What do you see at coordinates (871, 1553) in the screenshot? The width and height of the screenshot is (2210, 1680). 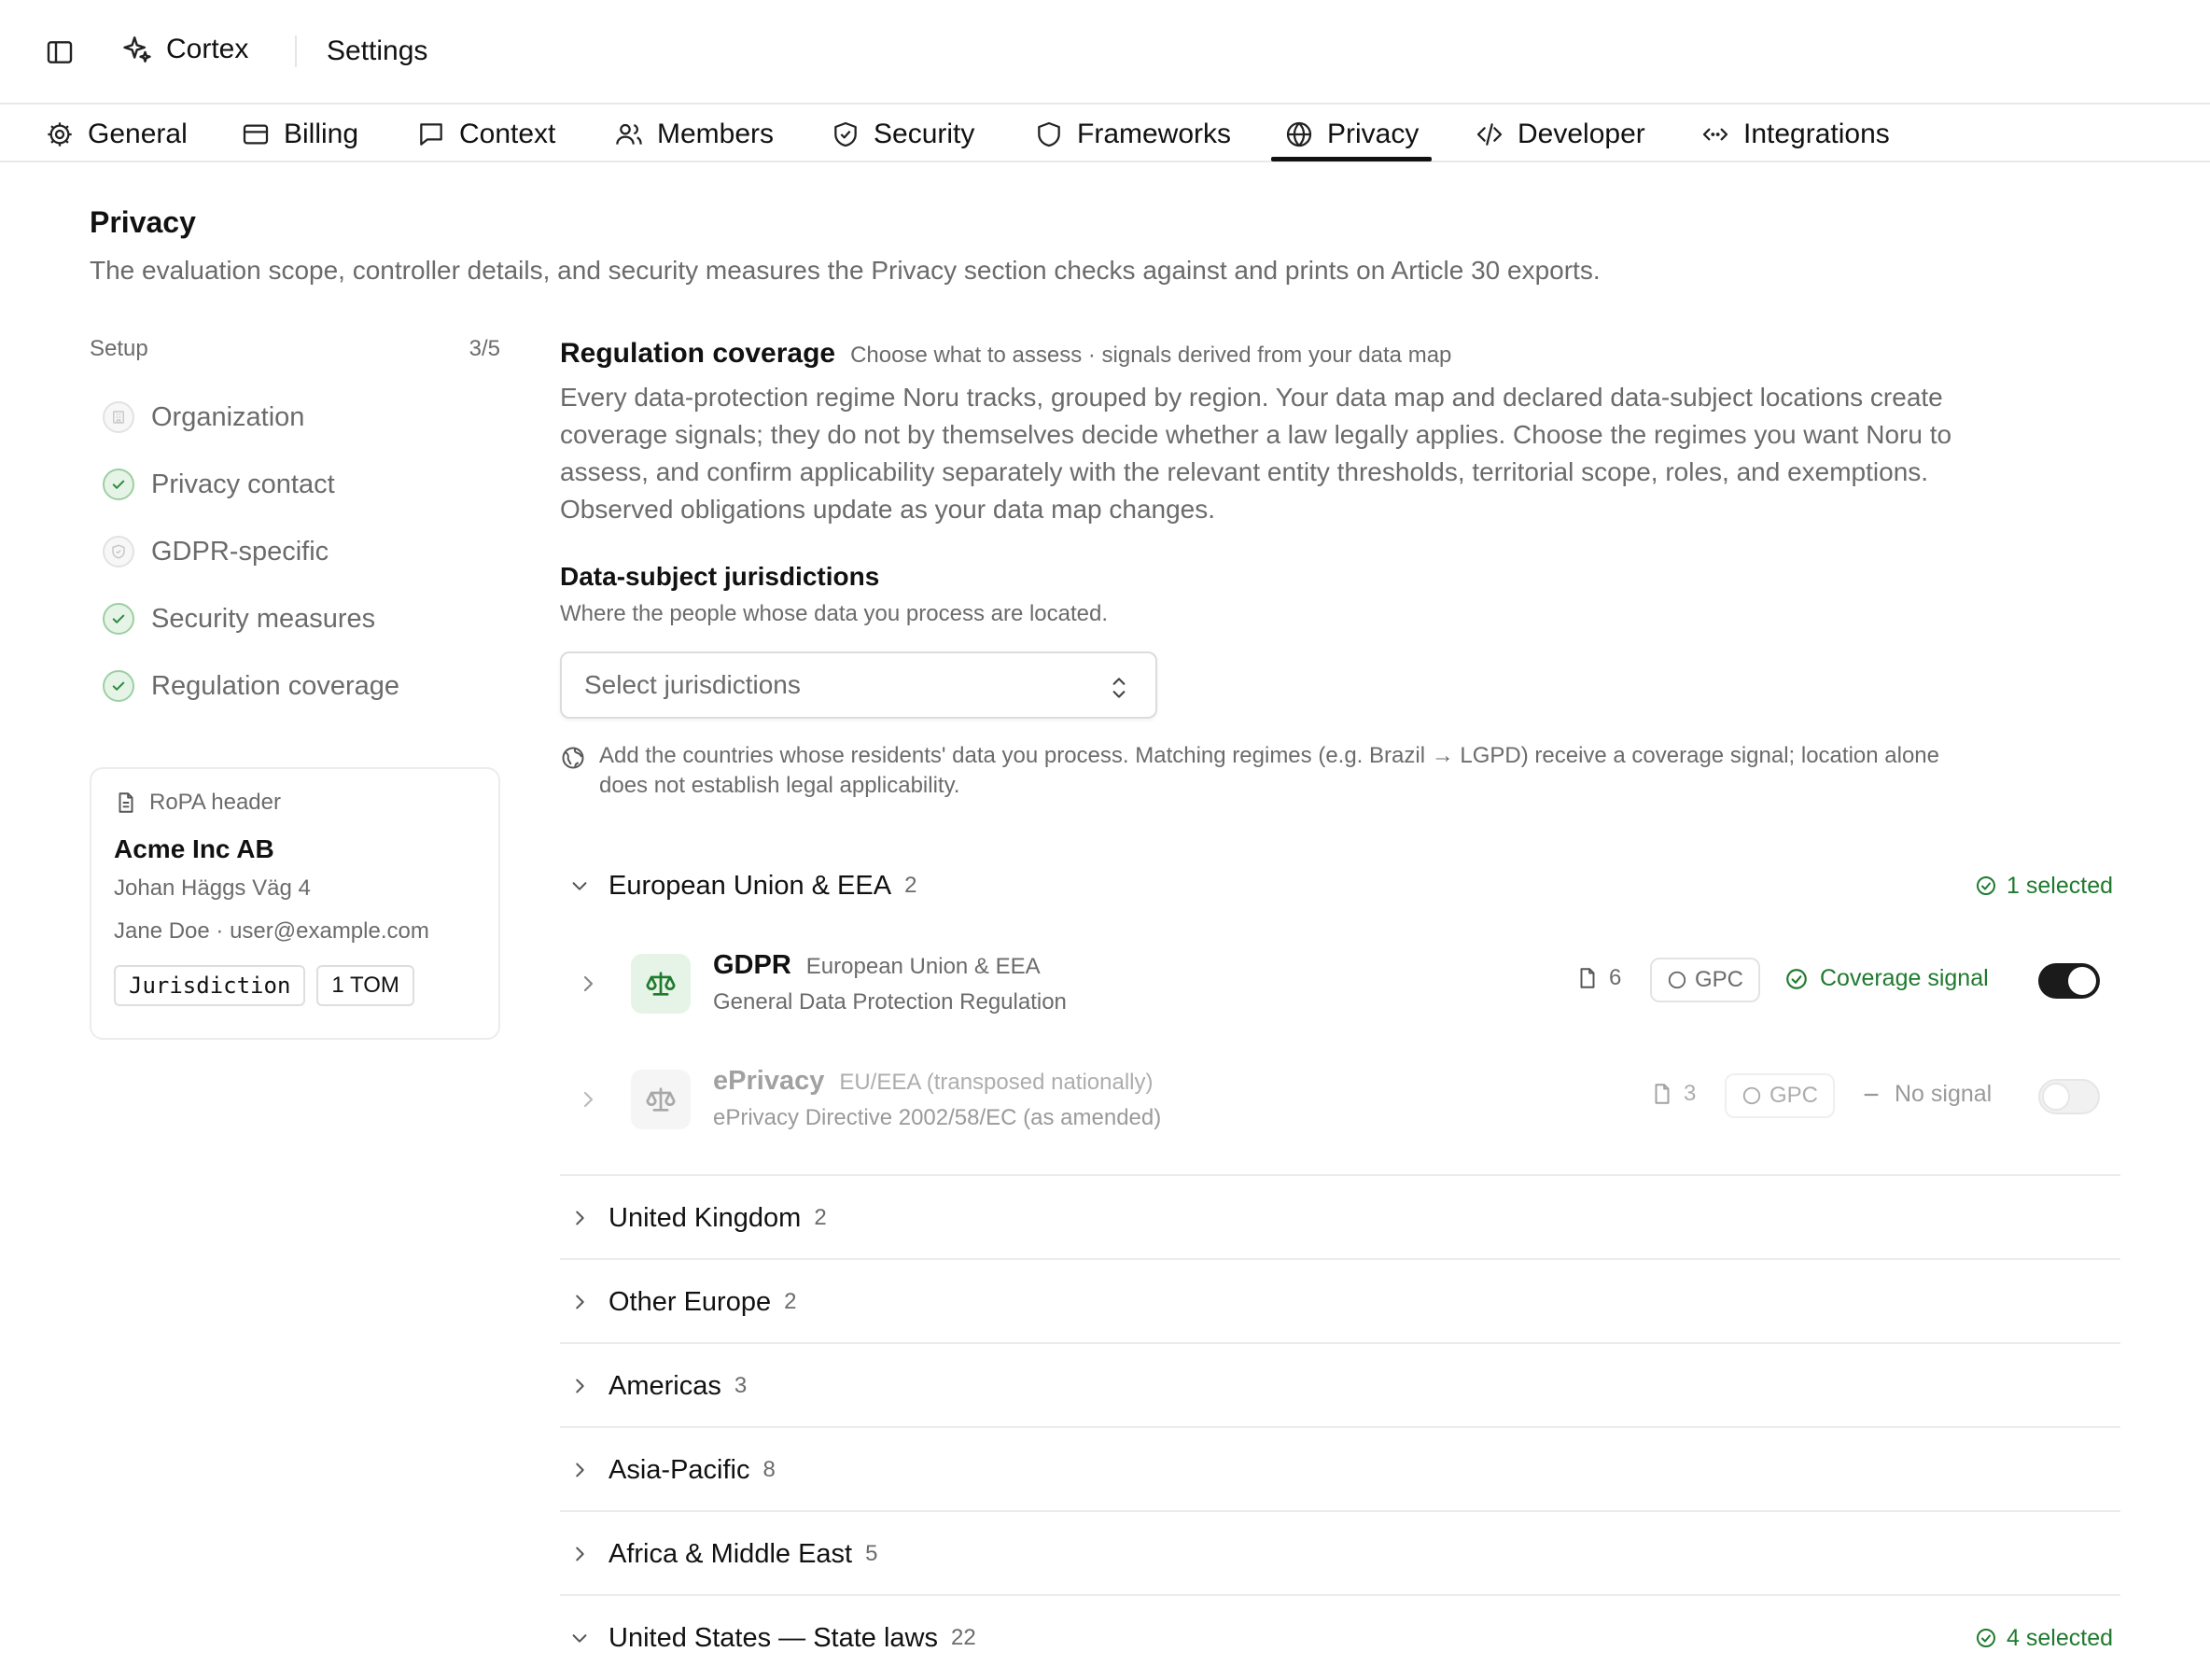 I see `group-count: 5` at bounding box center [871, 1553].